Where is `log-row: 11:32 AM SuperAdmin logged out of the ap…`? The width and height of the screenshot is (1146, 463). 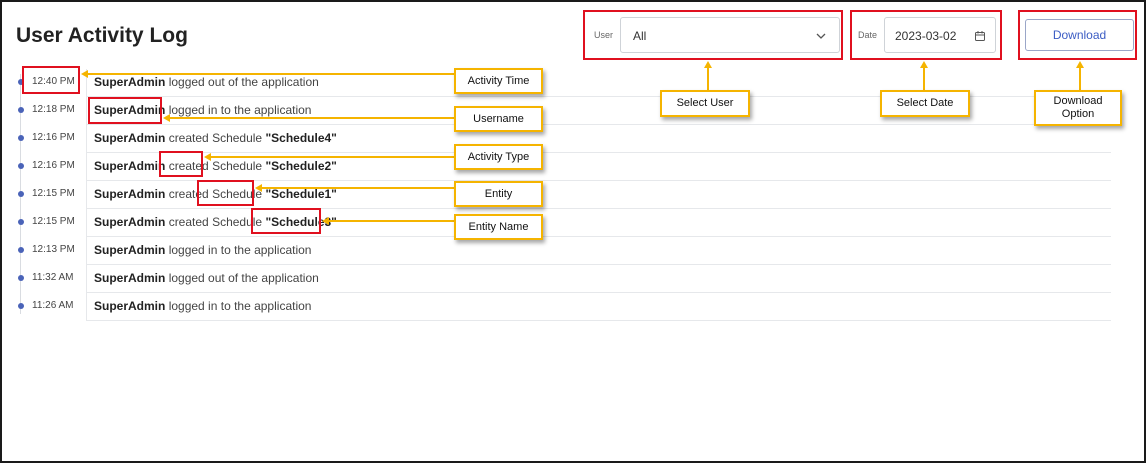
log-row: 11:32 AM SuperAdmin logged out of the ap… is located at coordinates (574, 279).